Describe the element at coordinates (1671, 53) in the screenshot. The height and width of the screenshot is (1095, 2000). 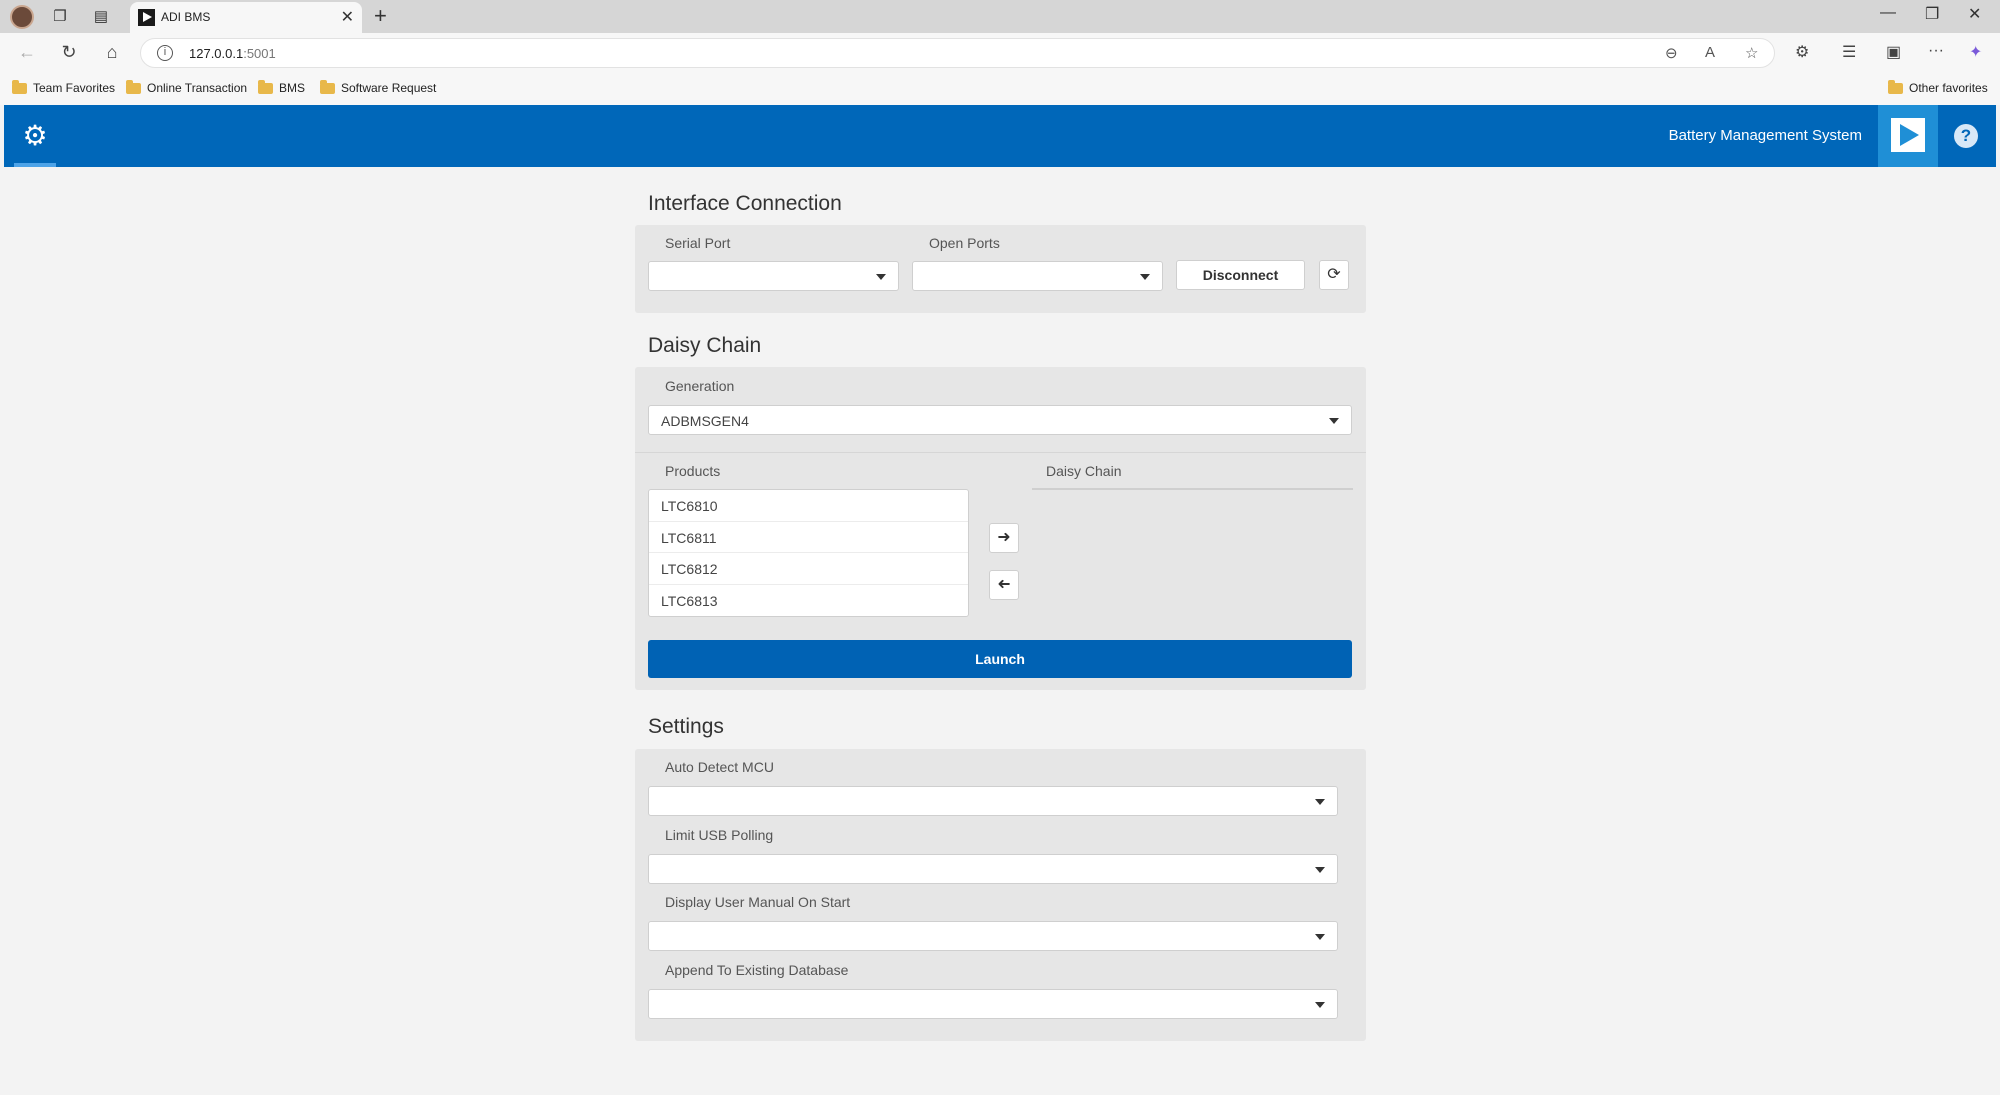
I see `zoom-icon: ⊖` at that location.